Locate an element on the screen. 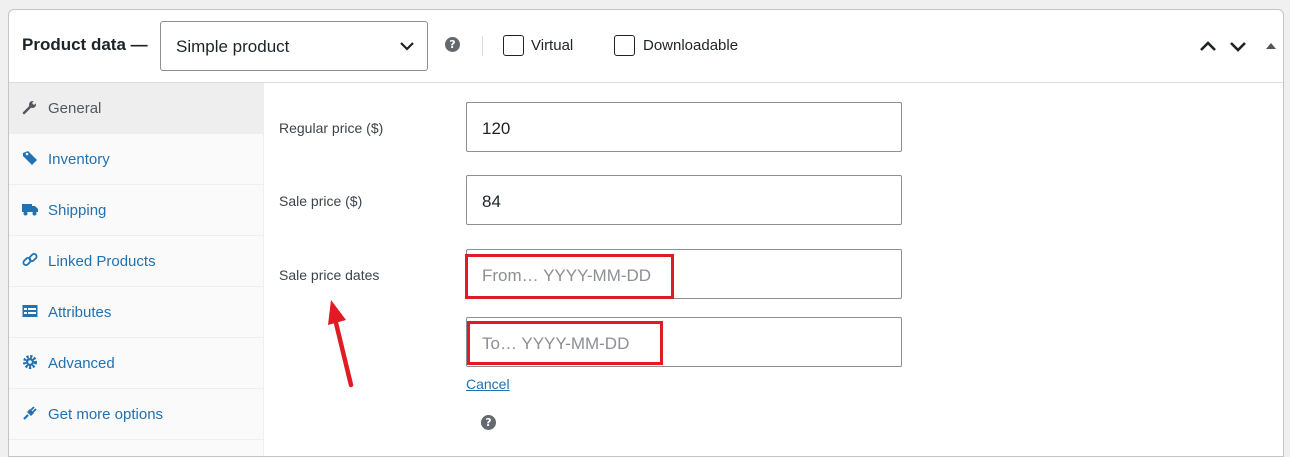  tab-label: Advanced is located at coordinates (81, 363).